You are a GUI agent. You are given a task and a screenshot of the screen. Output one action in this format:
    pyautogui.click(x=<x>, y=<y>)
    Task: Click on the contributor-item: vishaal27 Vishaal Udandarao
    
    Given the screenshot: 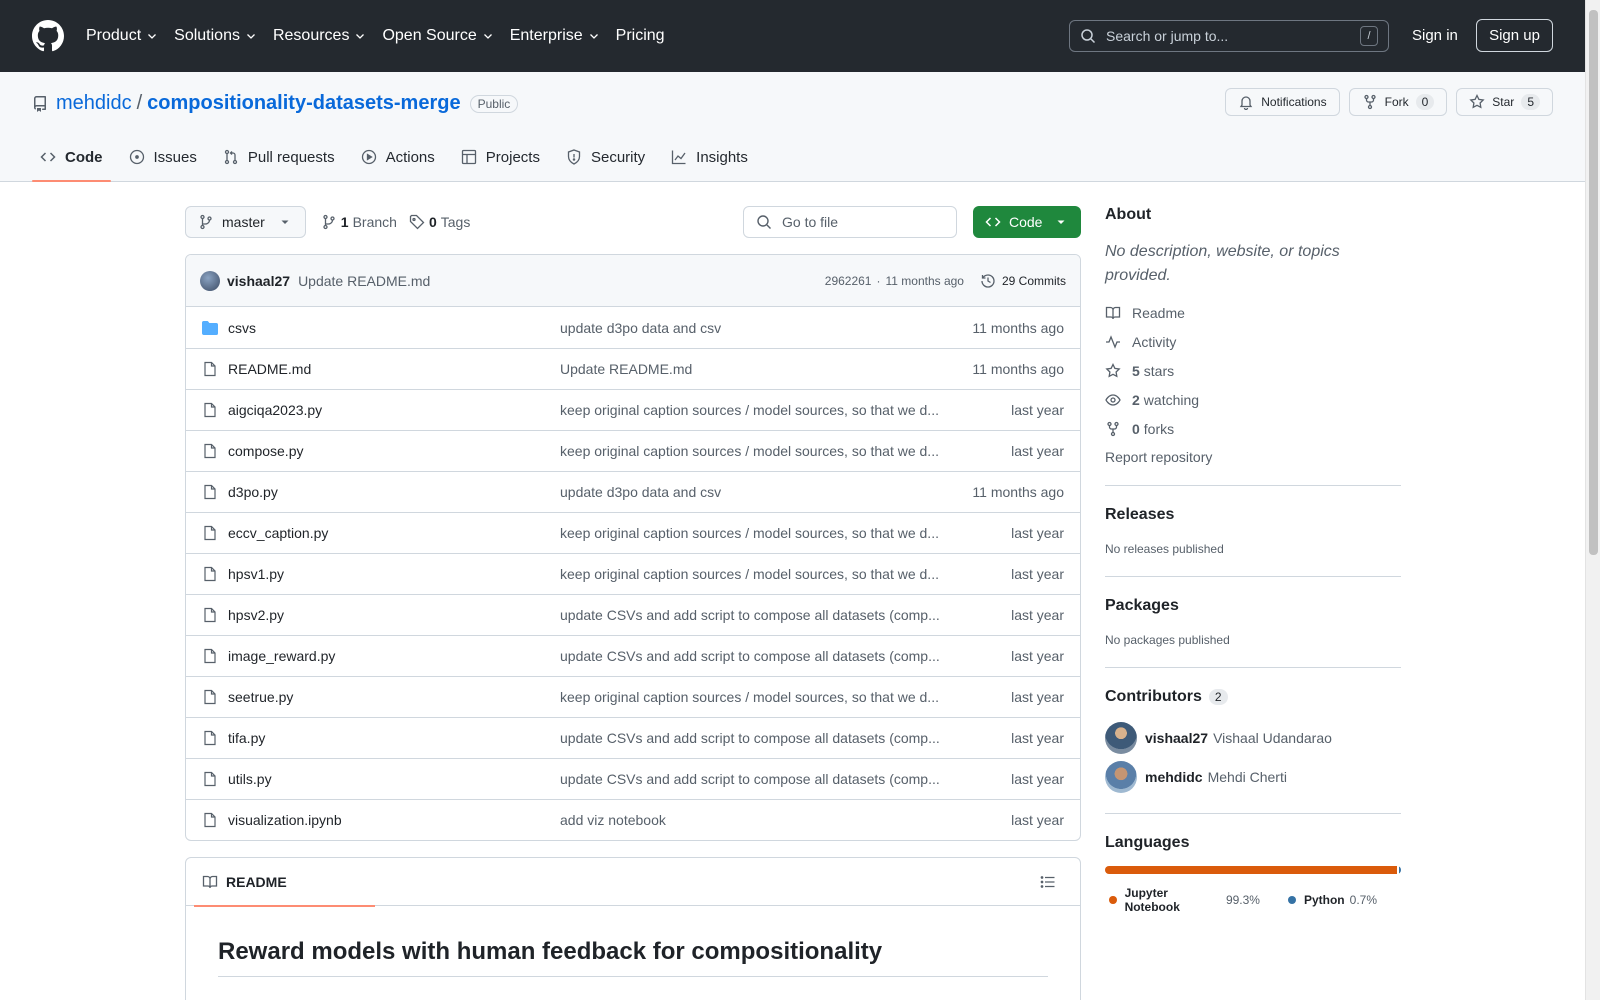 What is the action you would take?
    pyautogui.click(x=1253, y=738)
    